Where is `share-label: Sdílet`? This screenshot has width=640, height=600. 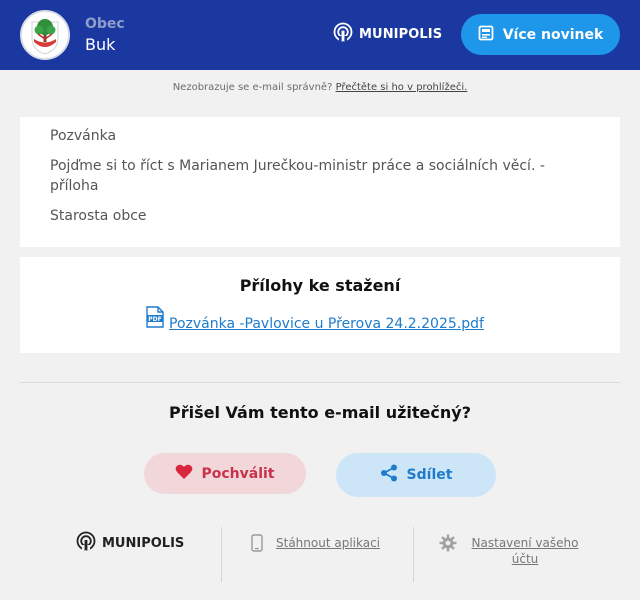
share-label: Sdílet is located at coordinates (429, 475).